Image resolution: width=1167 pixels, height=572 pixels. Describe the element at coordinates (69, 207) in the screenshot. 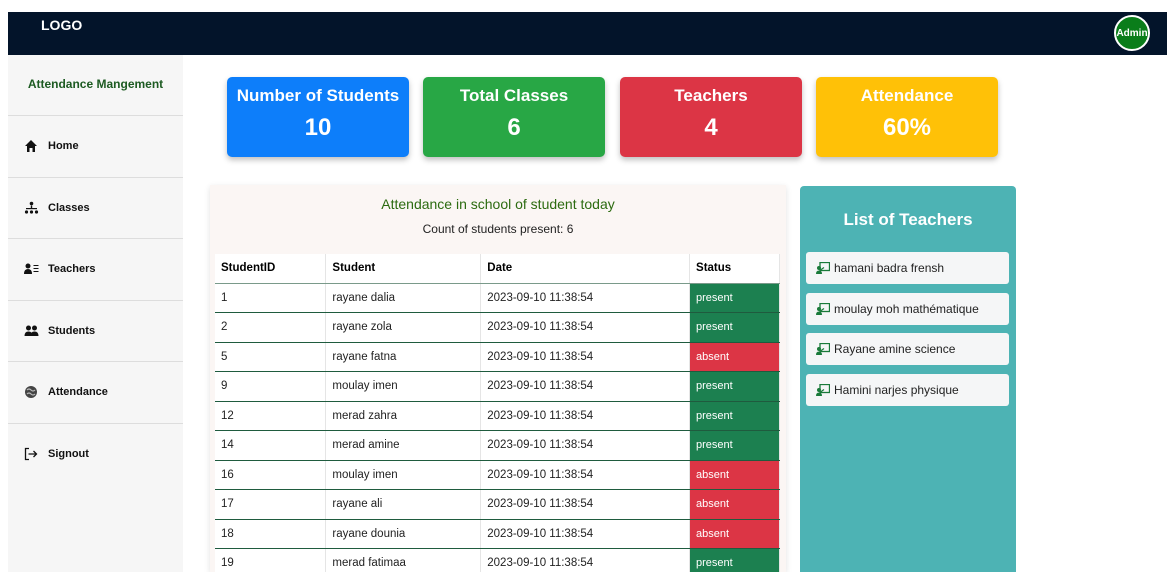

I see `sidebar-item-label: Classes` at that location.